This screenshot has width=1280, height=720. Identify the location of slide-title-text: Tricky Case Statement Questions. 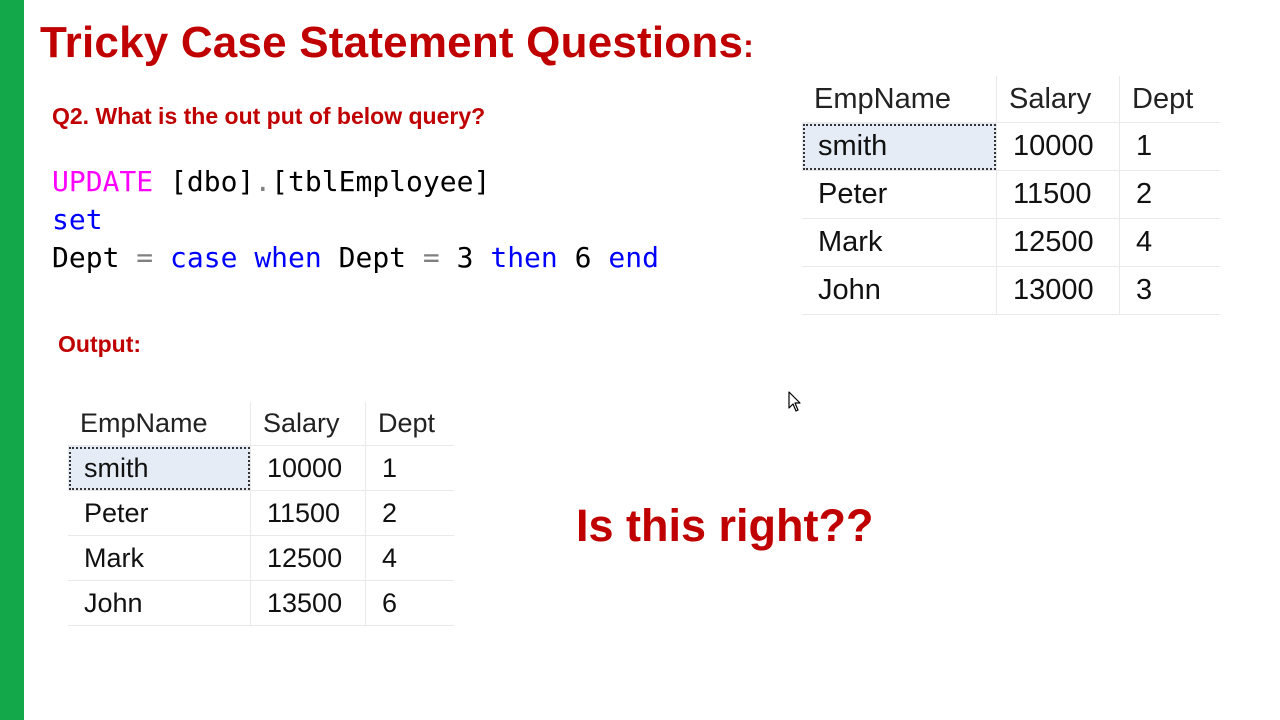
(392, 42).